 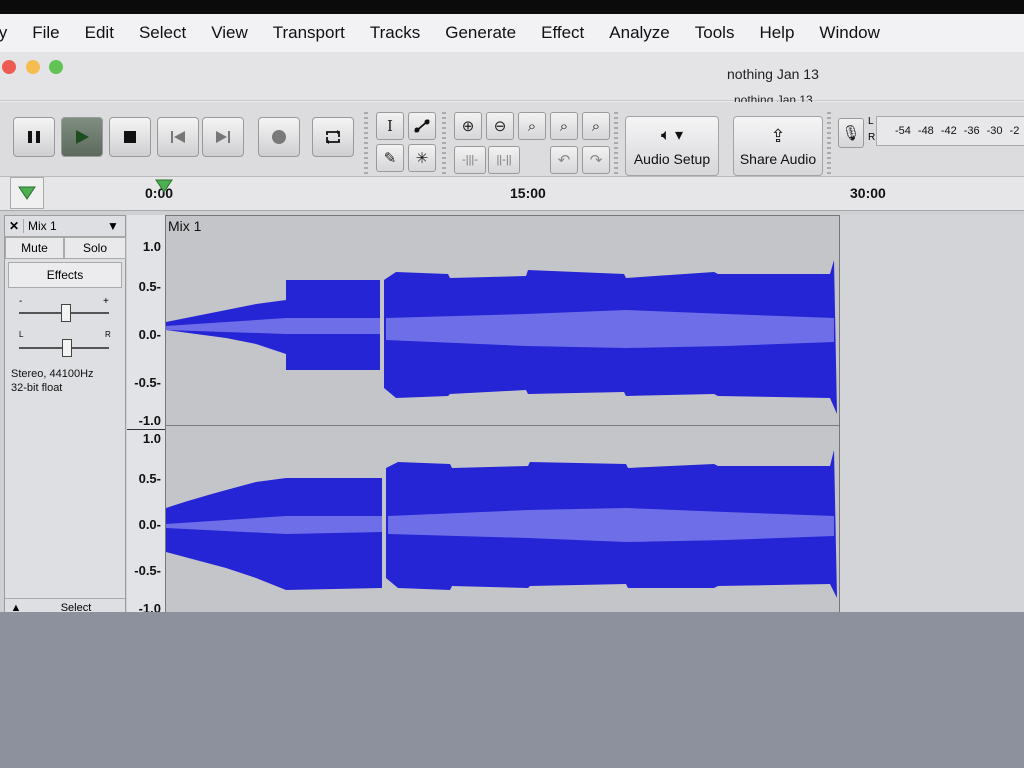 What do you see at coordinates (130, 137) in the screenshot?
I see `stop-button` at bounding box center [130, 137].